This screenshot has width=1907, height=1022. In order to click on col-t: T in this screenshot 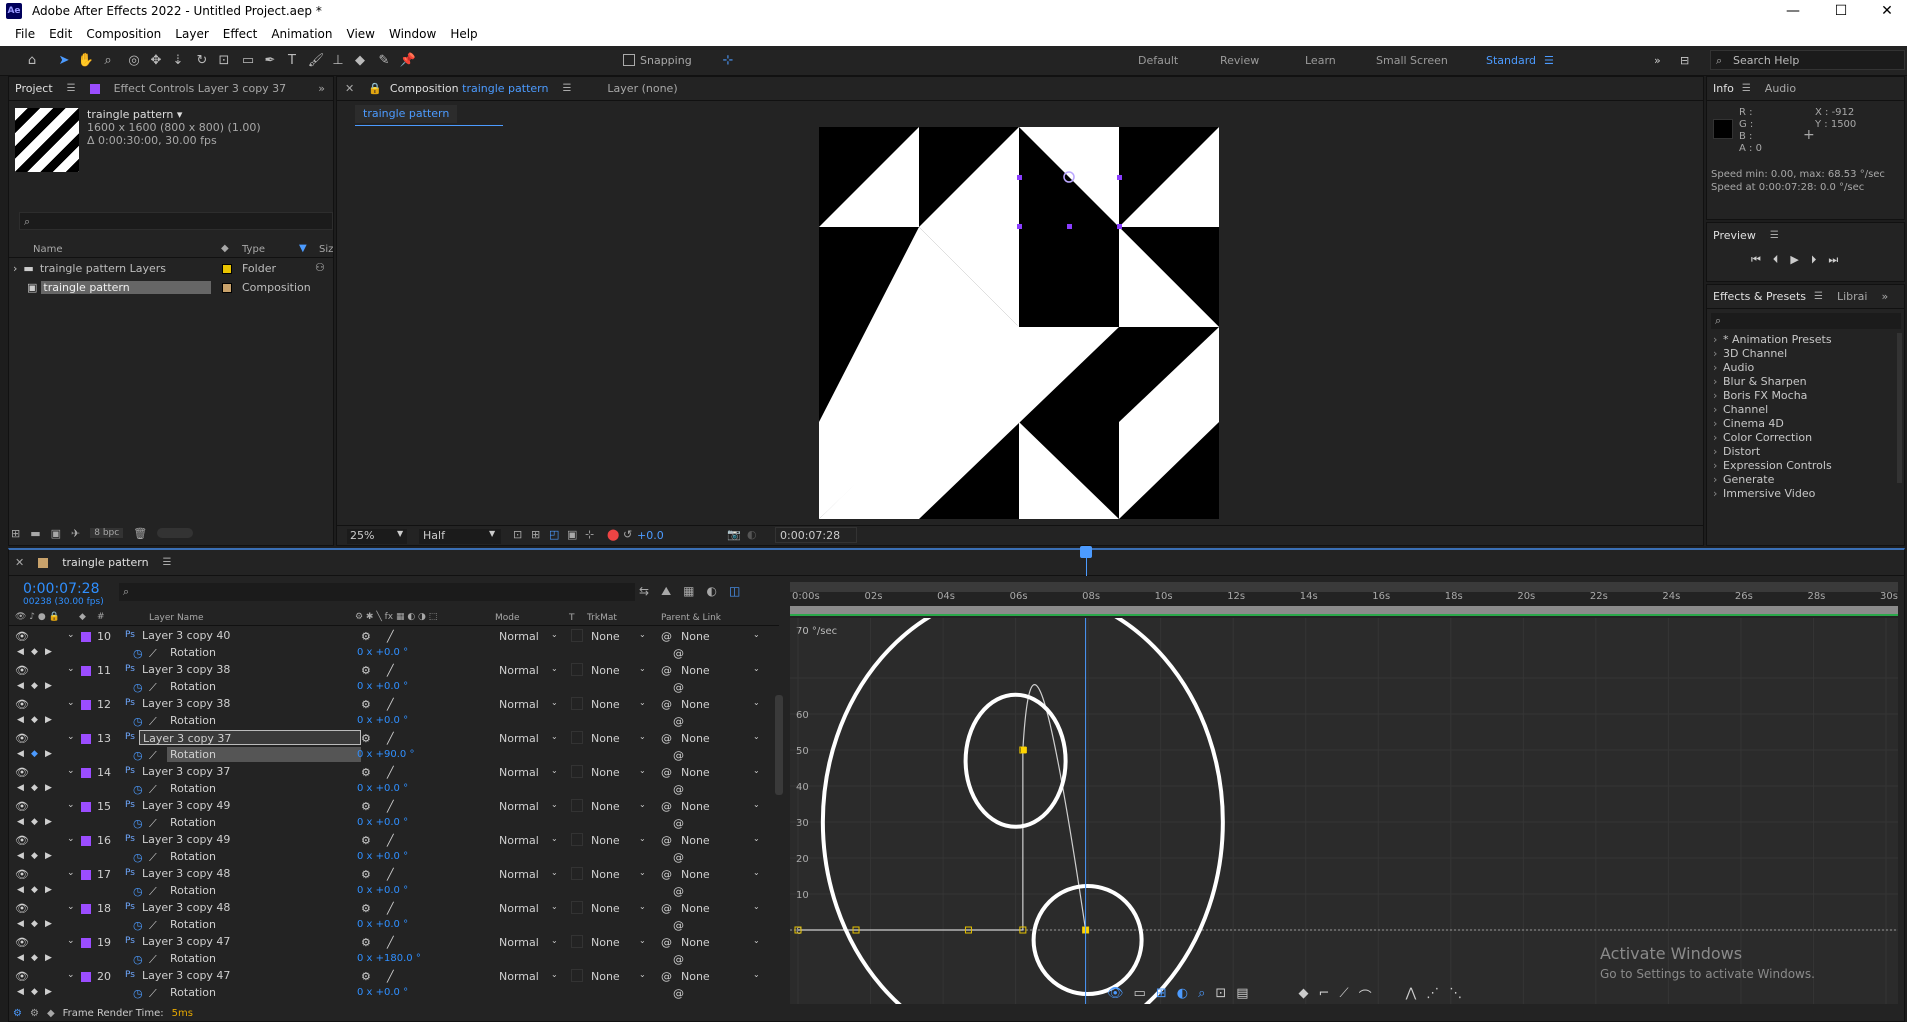, I will do `click(572, 618)`.